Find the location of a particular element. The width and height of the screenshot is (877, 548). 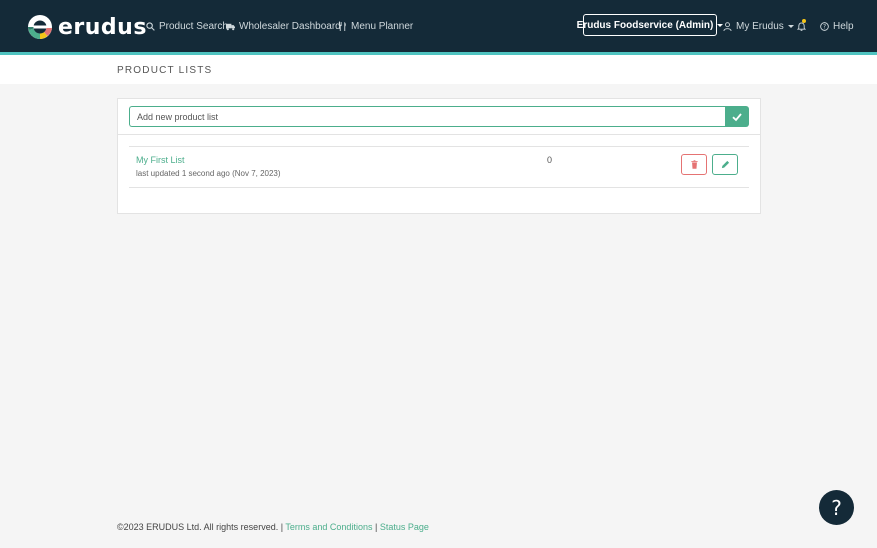

add-product-list-input is located at coordinates (427, 116).